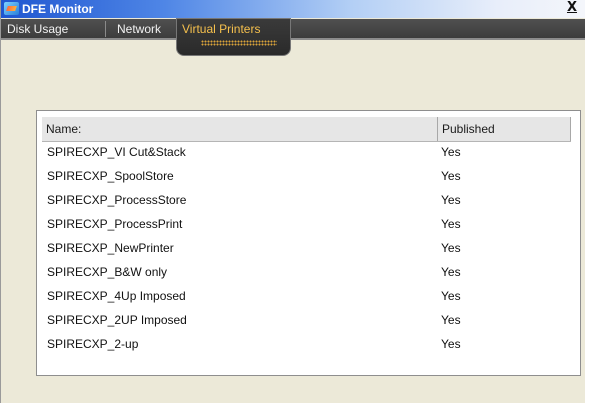  I want to click on tab-grip-icon, so click(239, 43).